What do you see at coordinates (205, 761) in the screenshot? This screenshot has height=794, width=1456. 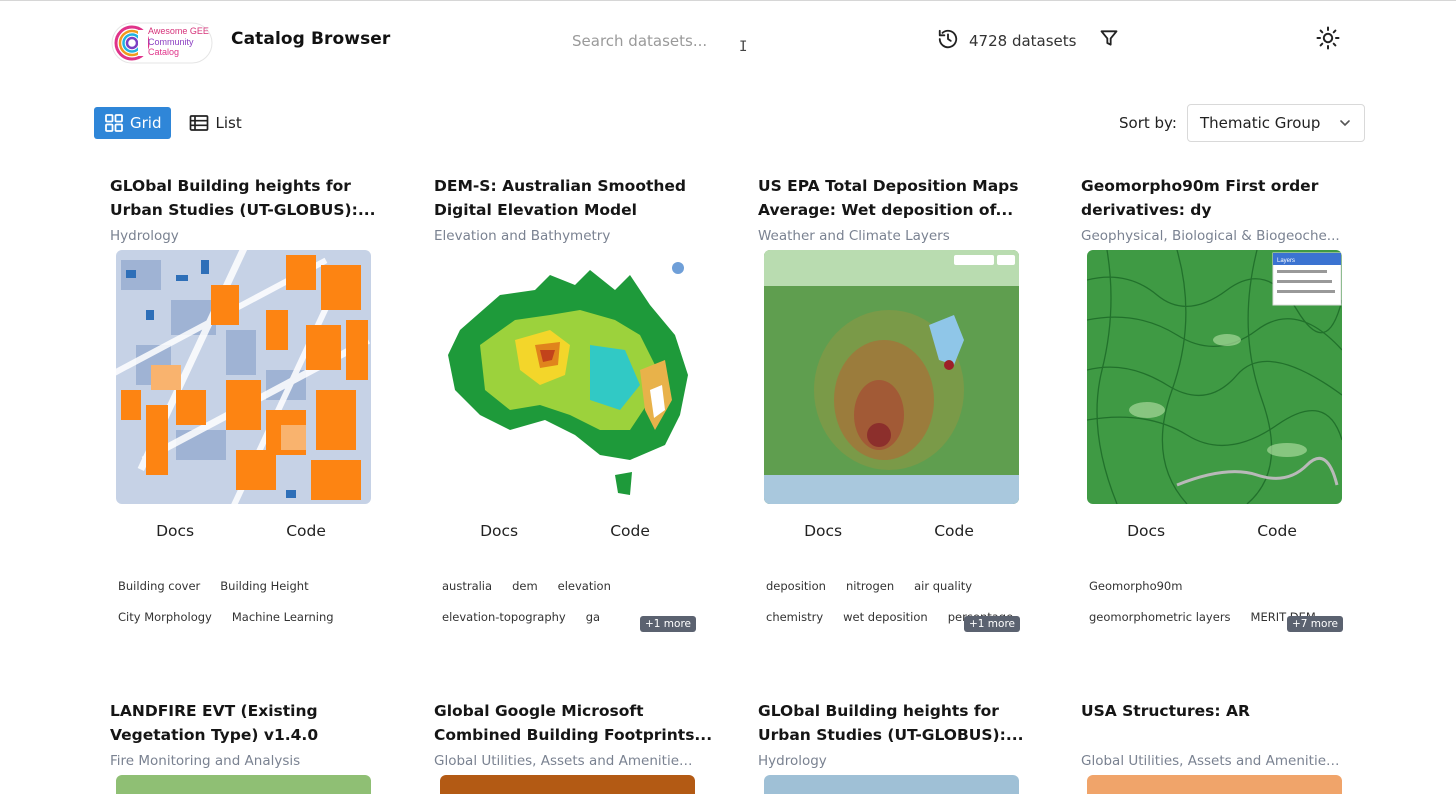 I see `card-group: Fire Monitoring and Analysis` at bounding box center [205, 761].